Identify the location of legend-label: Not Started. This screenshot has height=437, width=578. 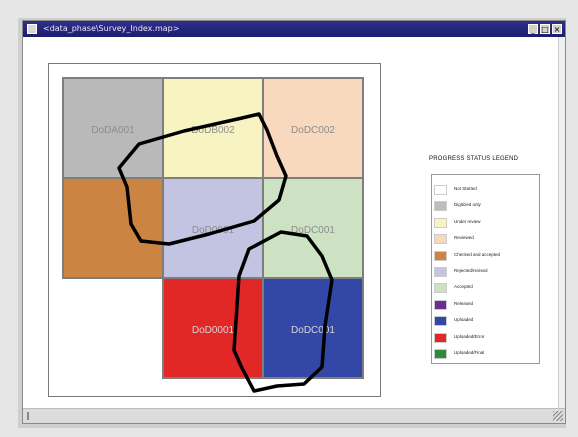
(465, 188).